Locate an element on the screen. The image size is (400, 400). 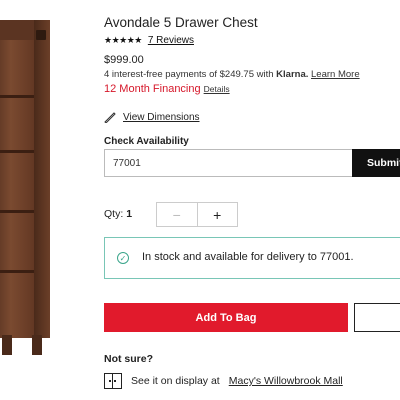
submit-button: Submit is located at coordinates (376, 163).